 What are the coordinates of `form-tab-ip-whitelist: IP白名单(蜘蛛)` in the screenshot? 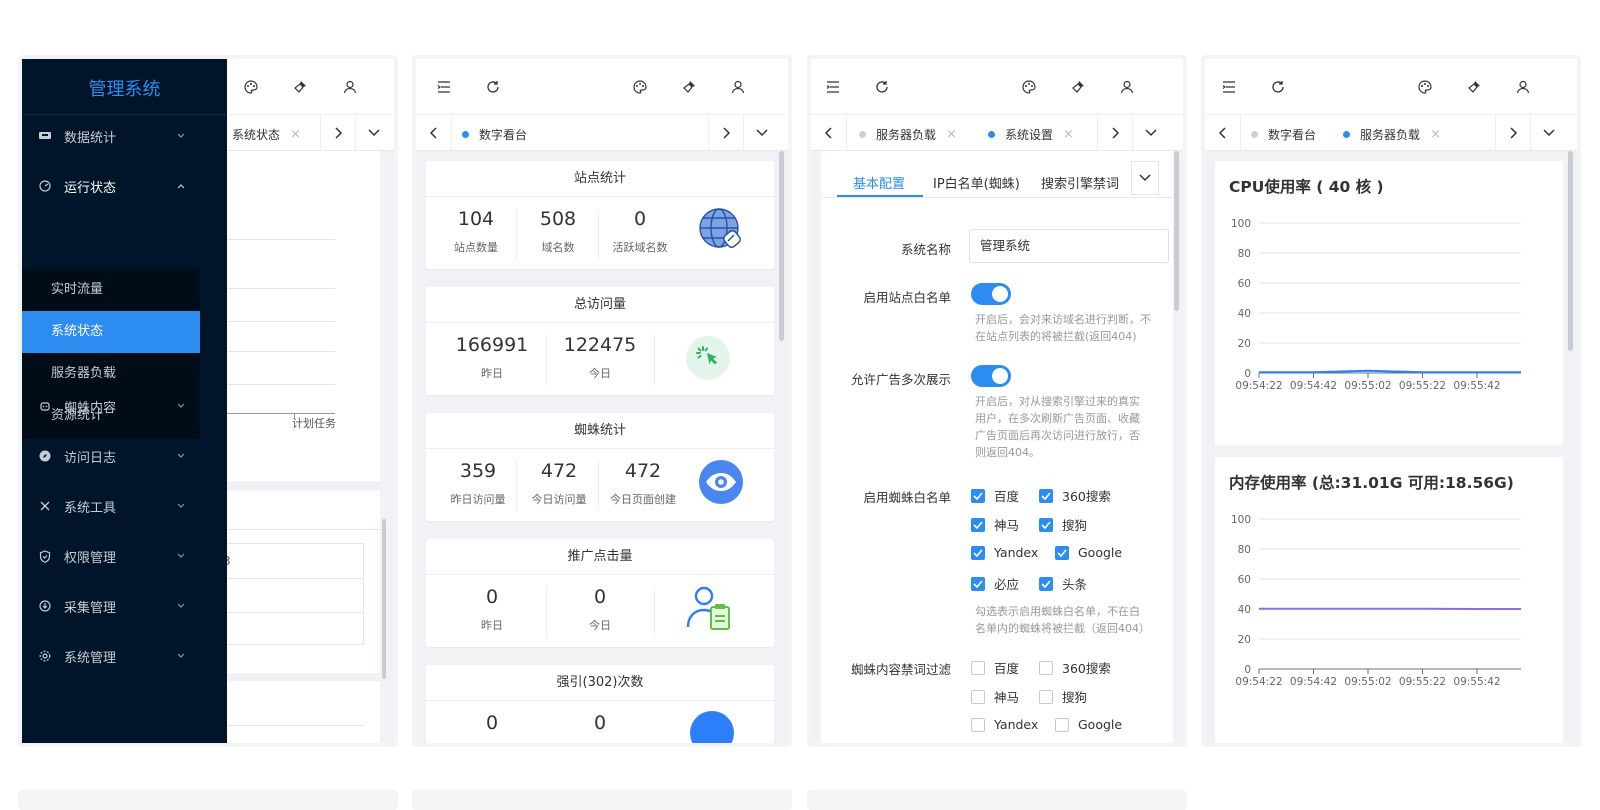 It's located at (976, 182).